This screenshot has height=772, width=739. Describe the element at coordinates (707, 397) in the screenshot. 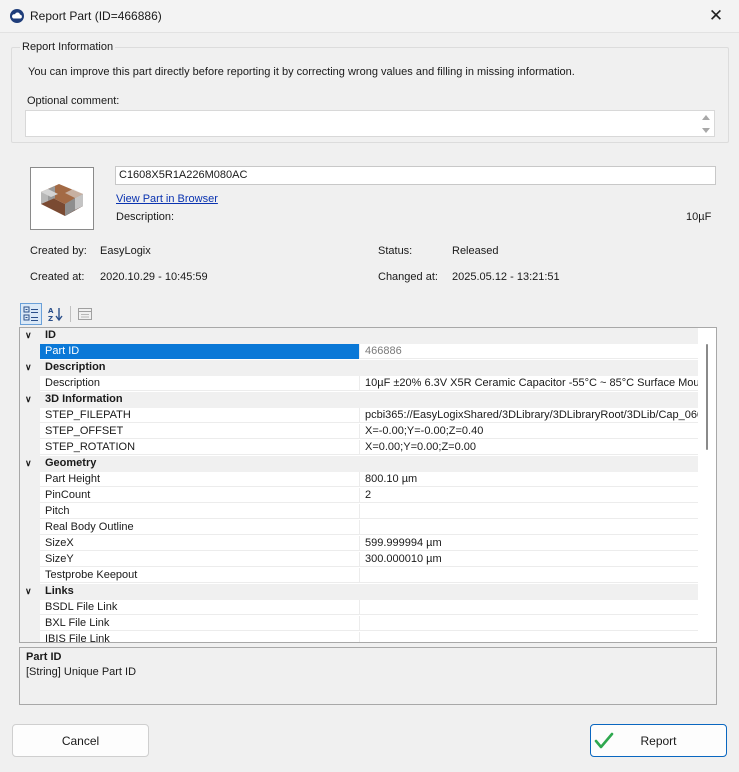

I see `grid-scrollbar-thumb` at that location.